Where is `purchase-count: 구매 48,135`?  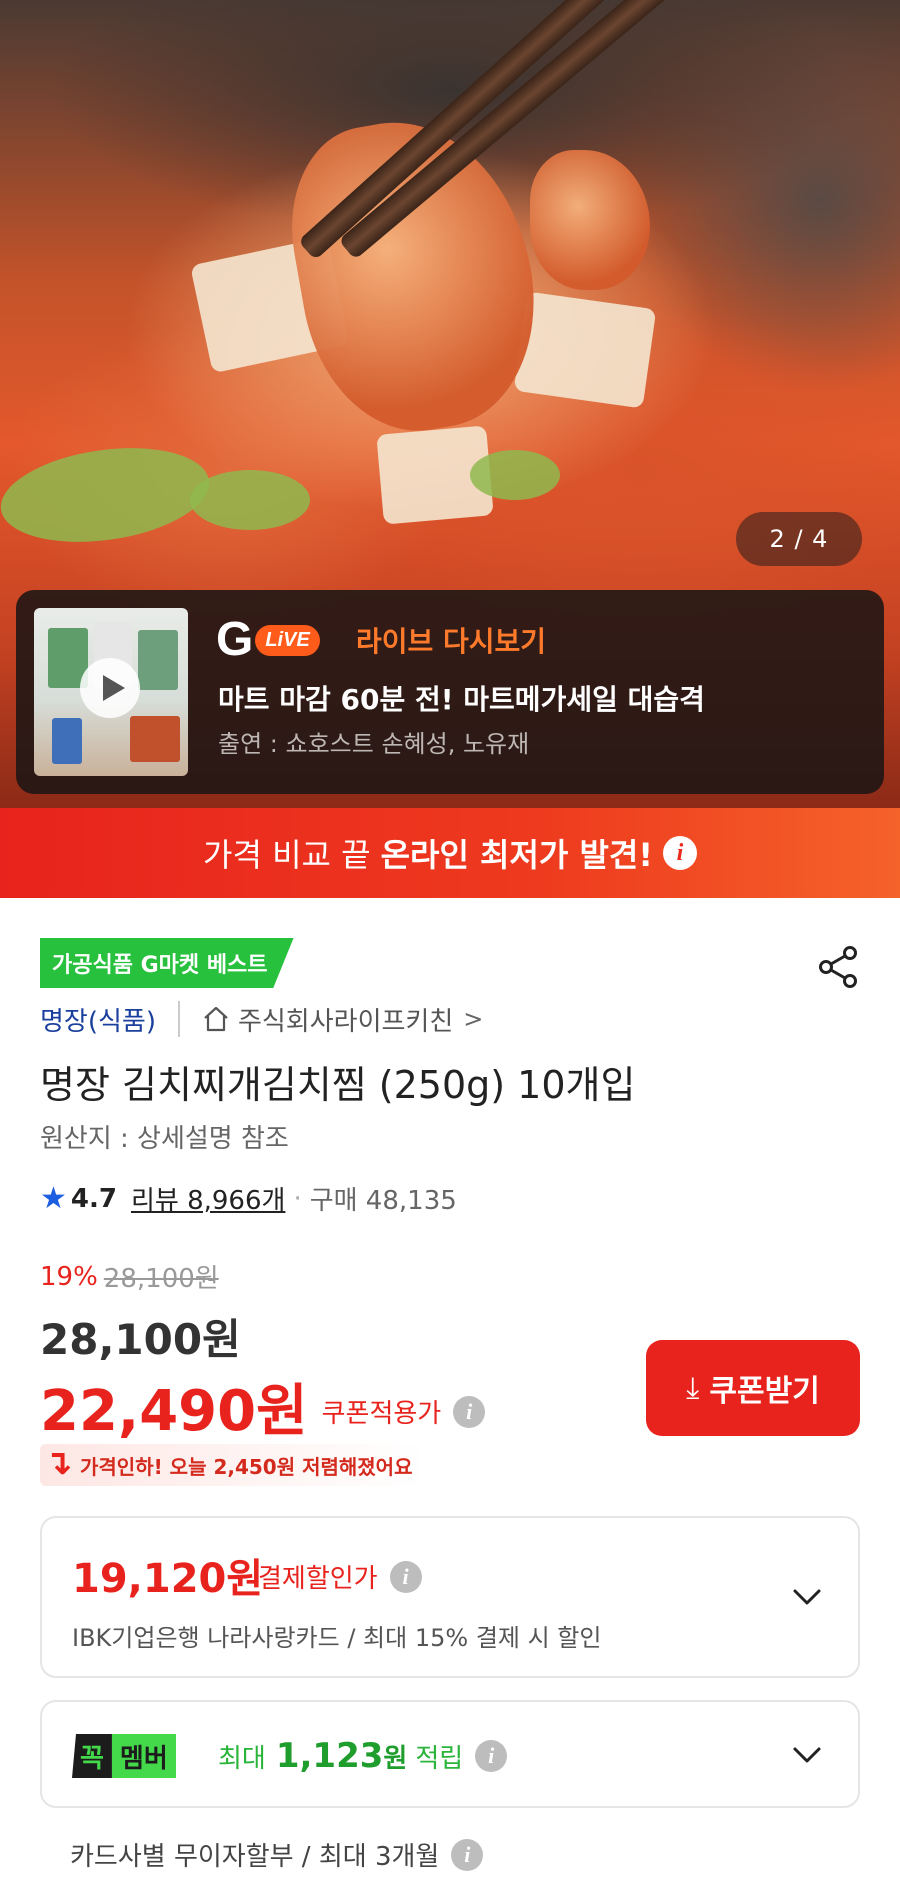 purchase-count: 구매 48,135 is located at coordinates (383, 1201).